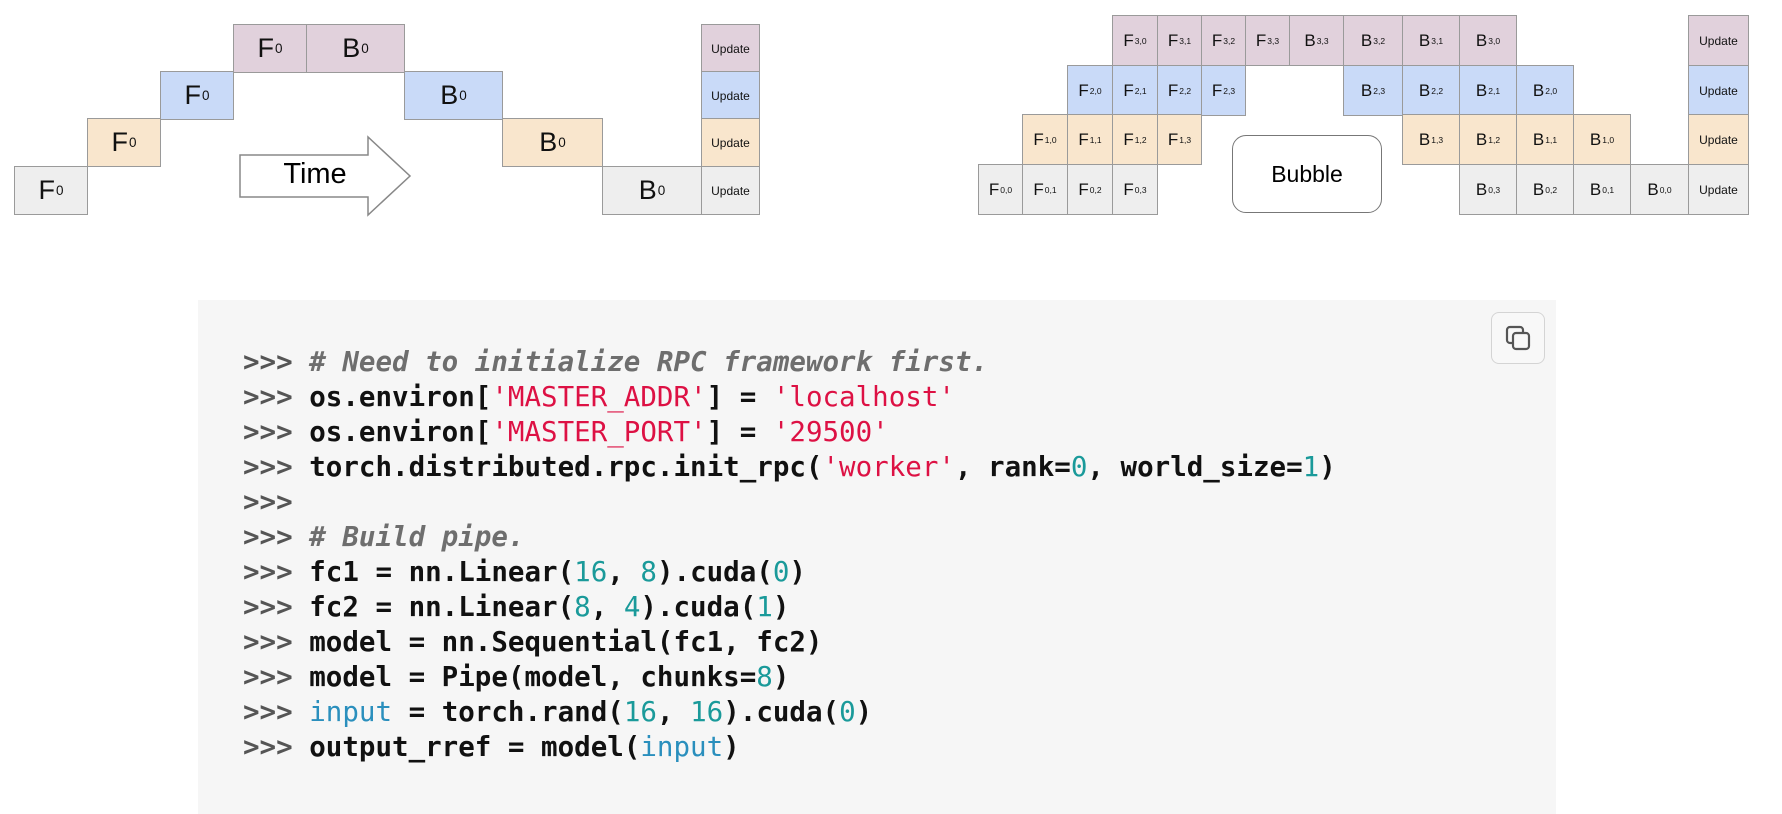  I want to click on code-token-plain: = torch.rand(, so click(508, 712).